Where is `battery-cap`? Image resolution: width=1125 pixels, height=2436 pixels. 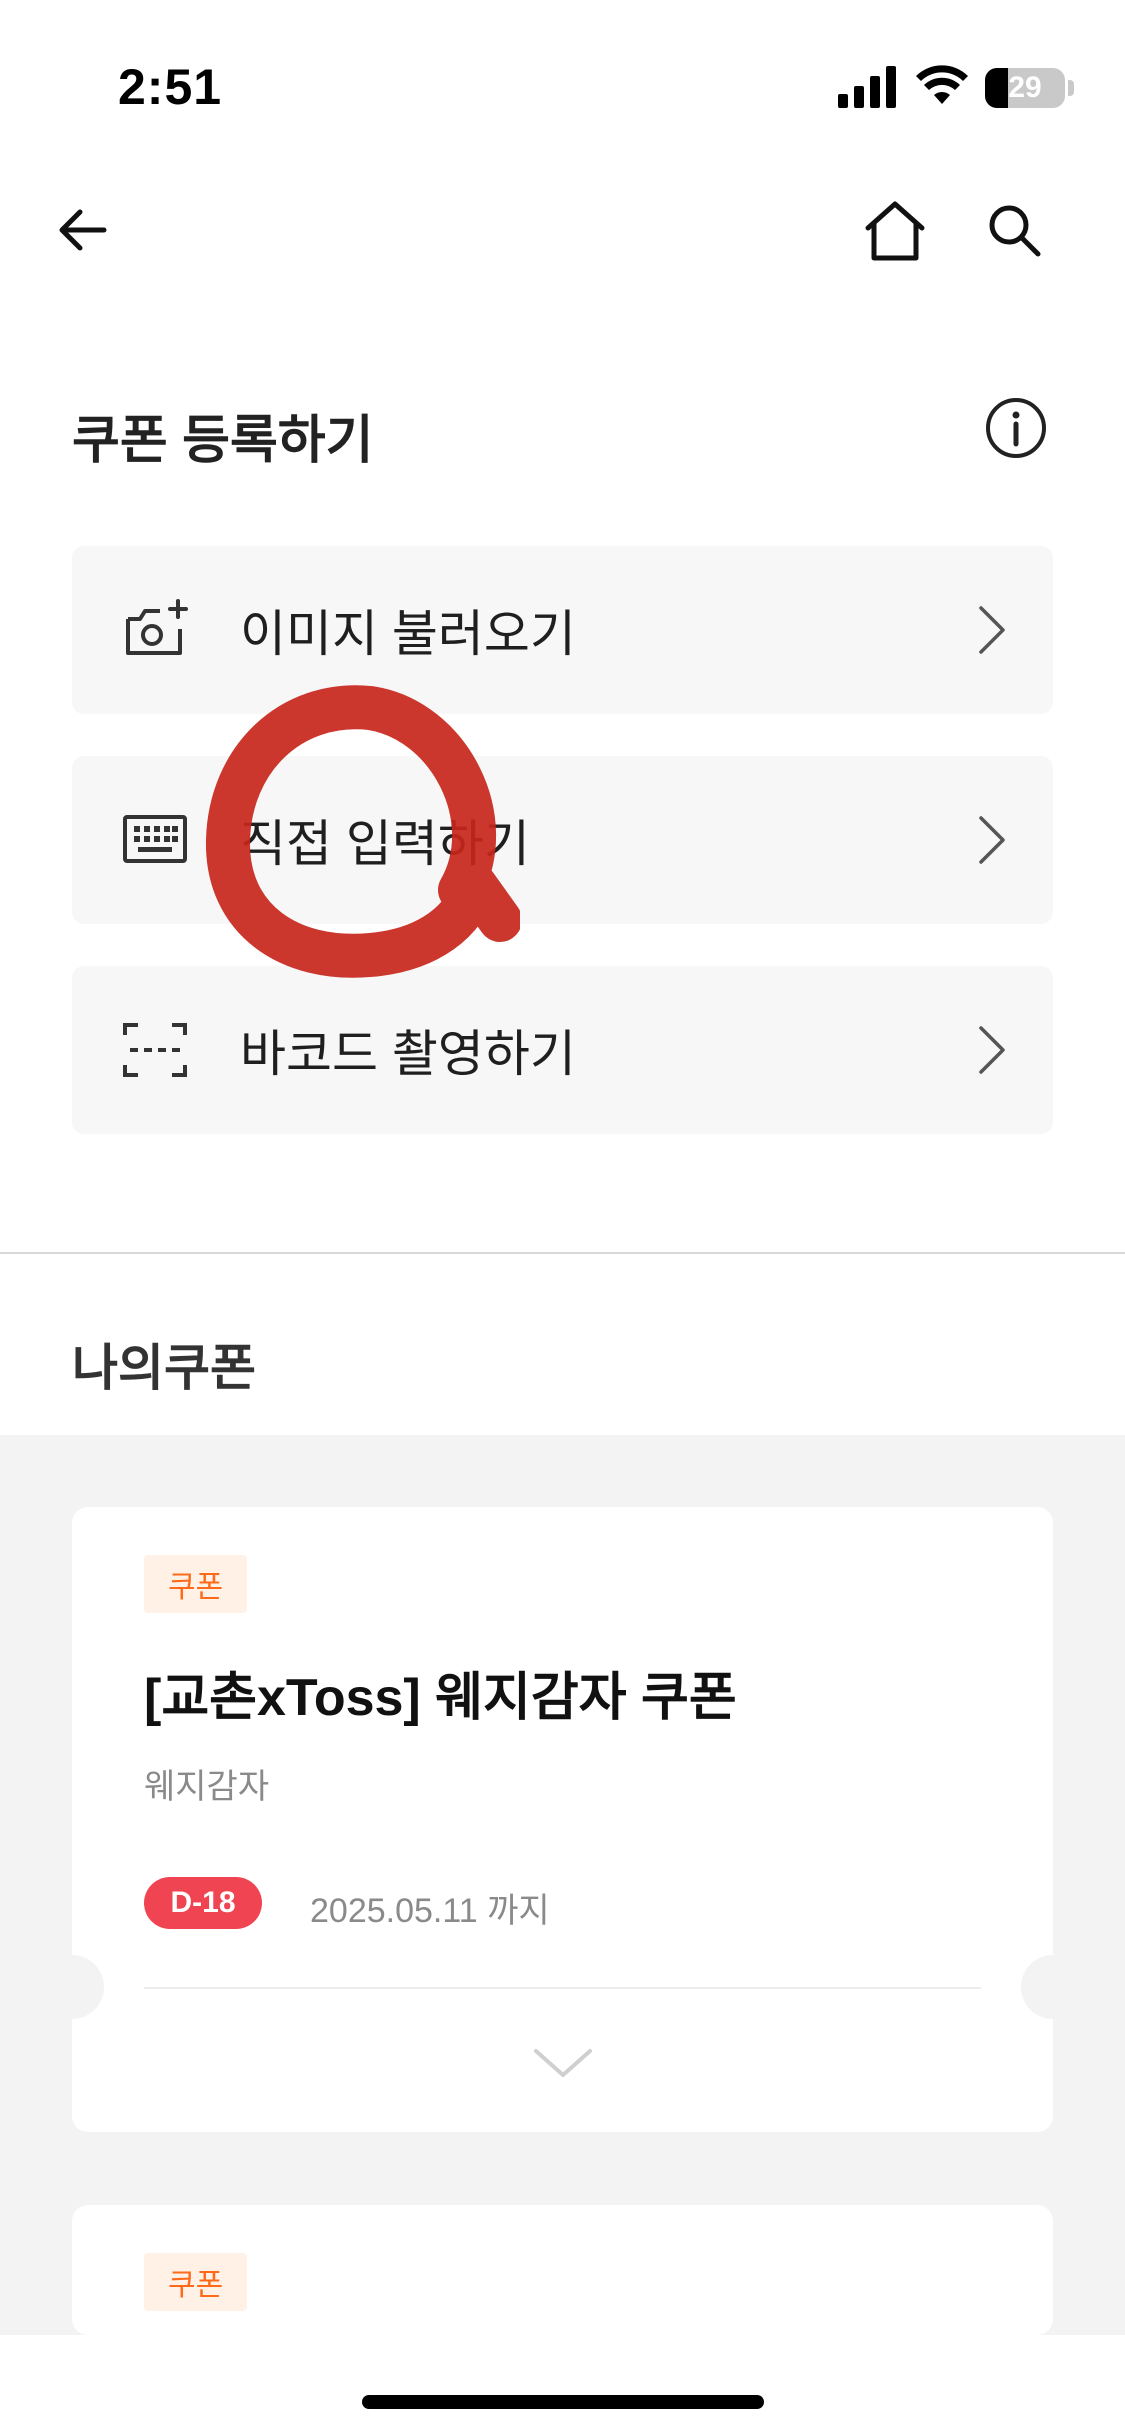
battery-cap is located at coordinates (1071, 88).